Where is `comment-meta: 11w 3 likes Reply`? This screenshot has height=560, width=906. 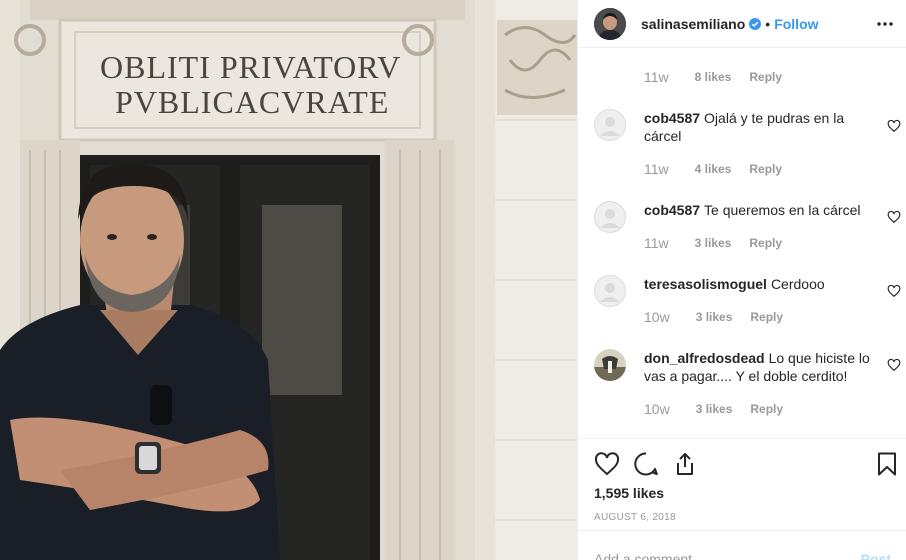
comment-meta: 11w 3 likes Reply is located at coordinates (713, 243).